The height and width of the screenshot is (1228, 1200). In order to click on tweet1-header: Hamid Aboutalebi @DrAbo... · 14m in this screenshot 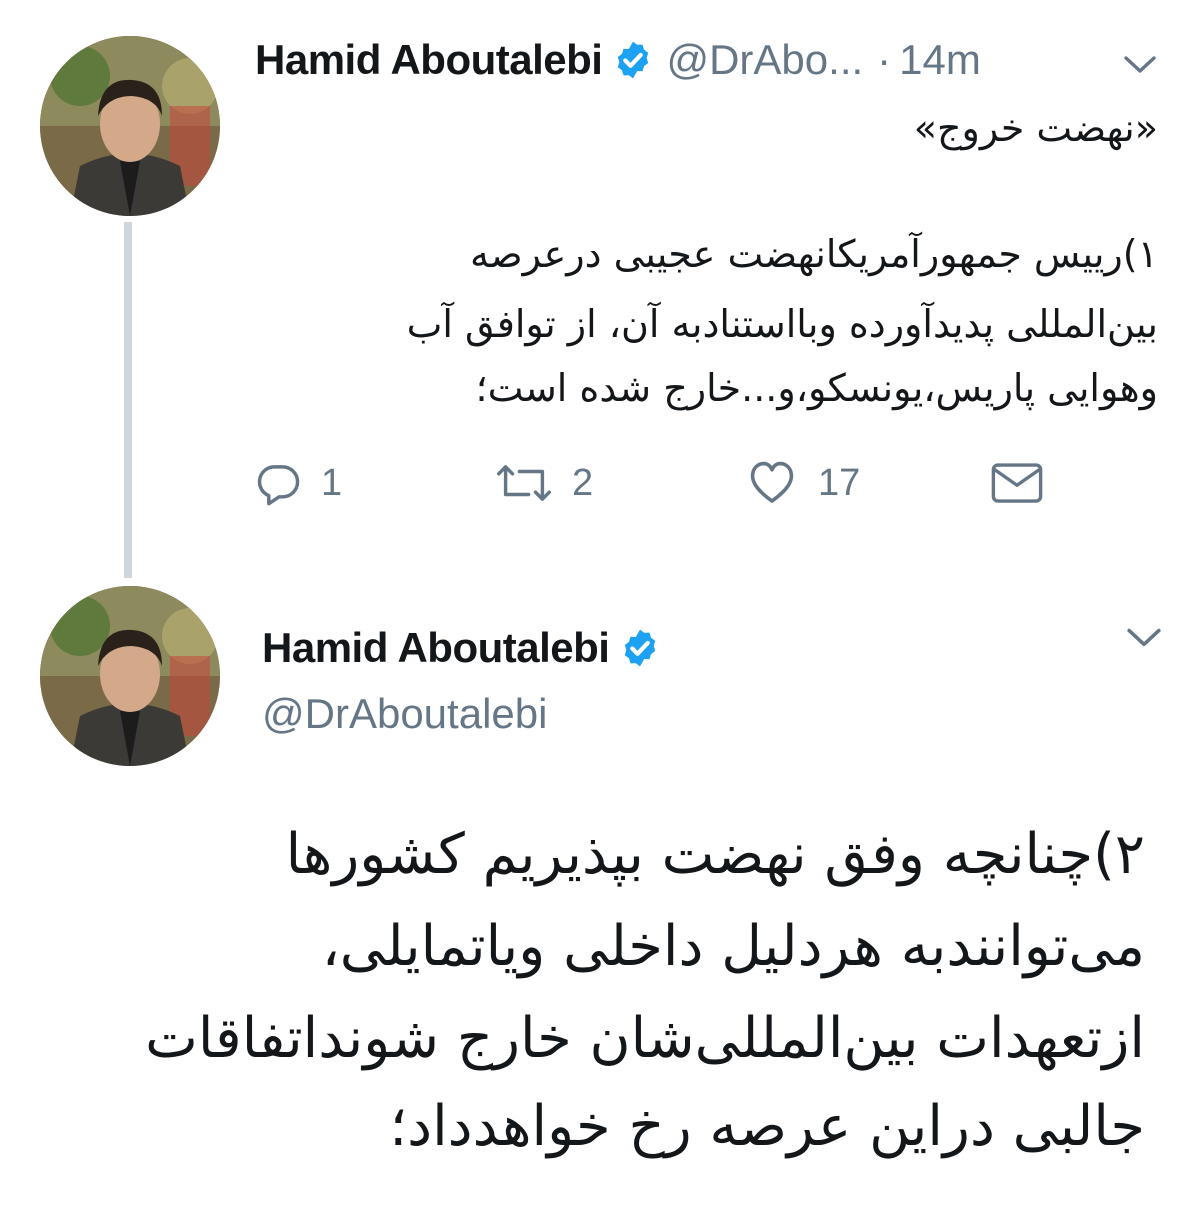, I will do `click(618, 60)`.